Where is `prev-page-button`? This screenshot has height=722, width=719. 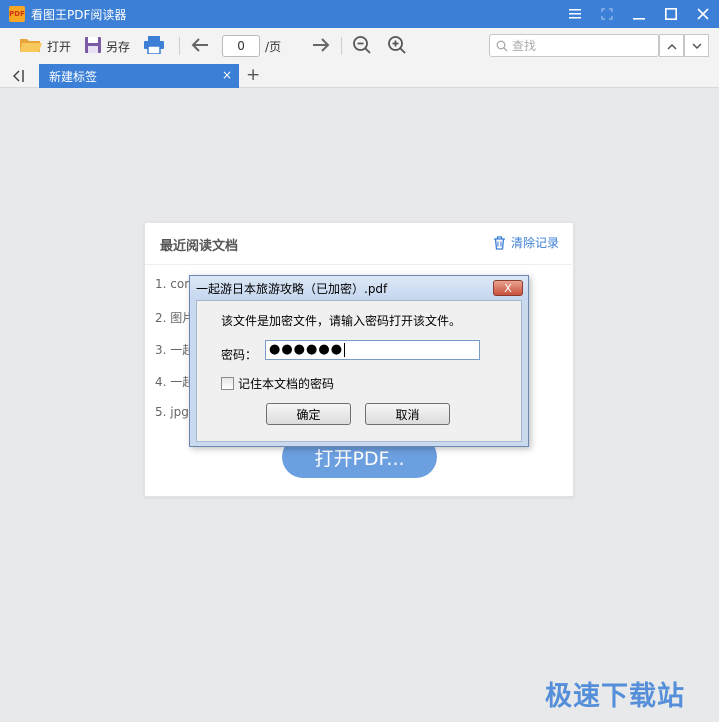 prev-page-button is located at coordinates (200, 46).